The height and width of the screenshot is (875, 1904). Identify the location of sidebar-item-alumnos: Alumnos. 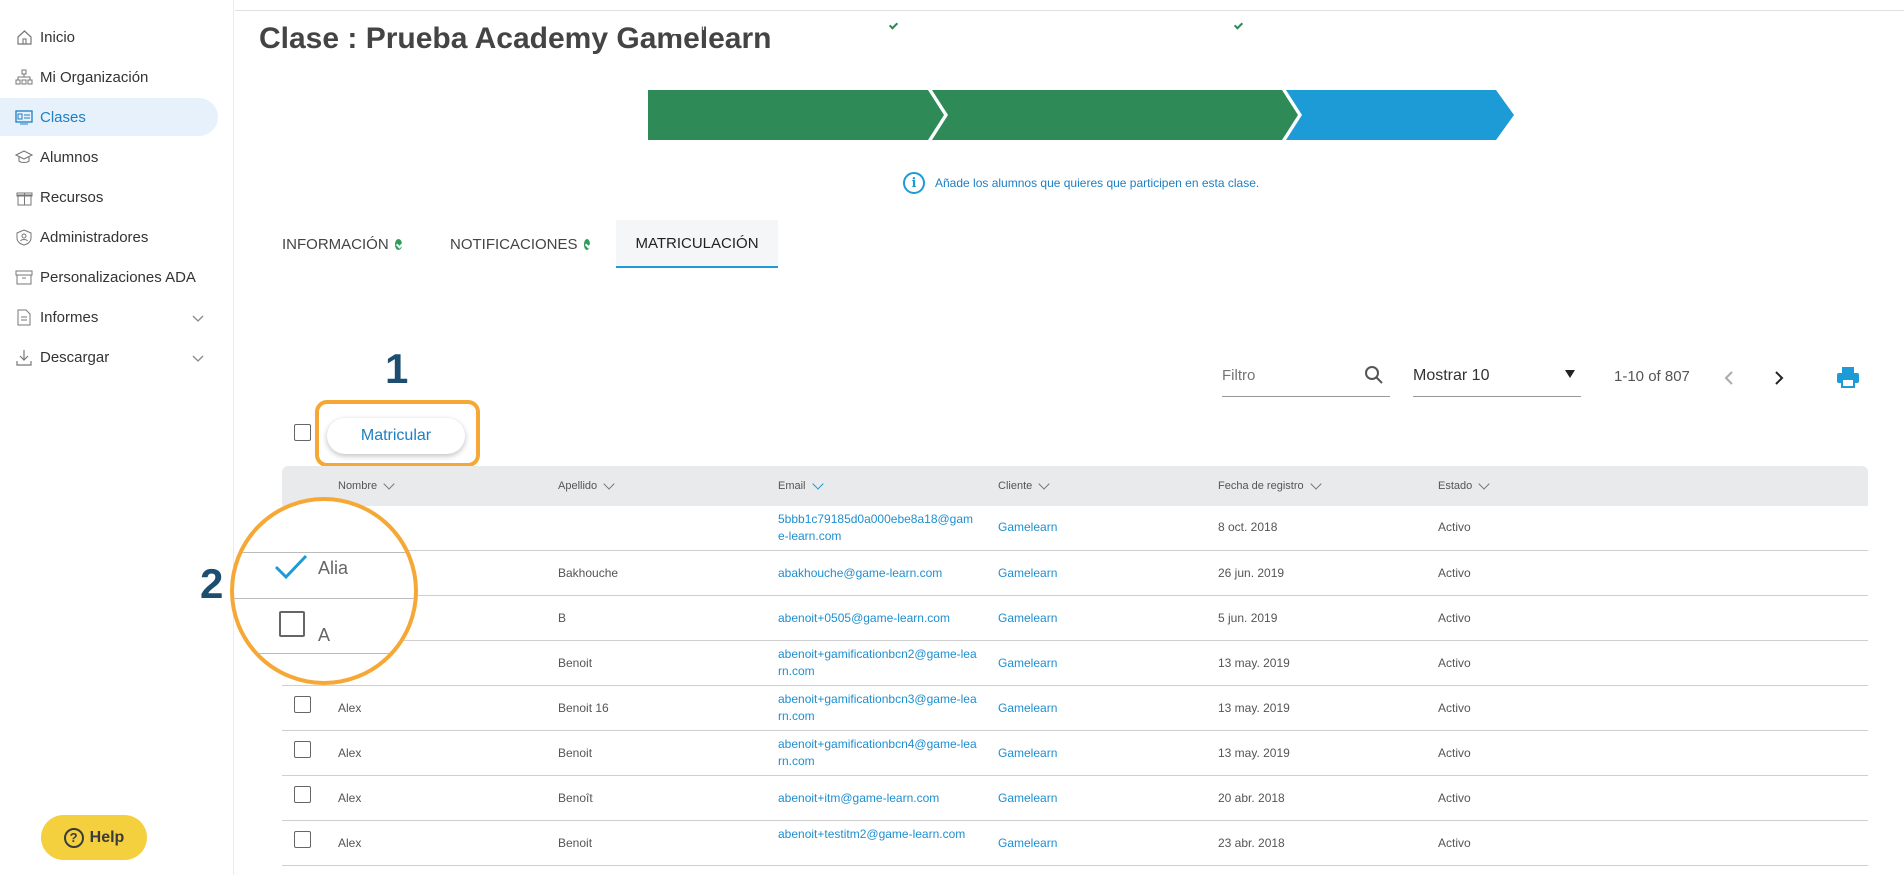
(109, 157).